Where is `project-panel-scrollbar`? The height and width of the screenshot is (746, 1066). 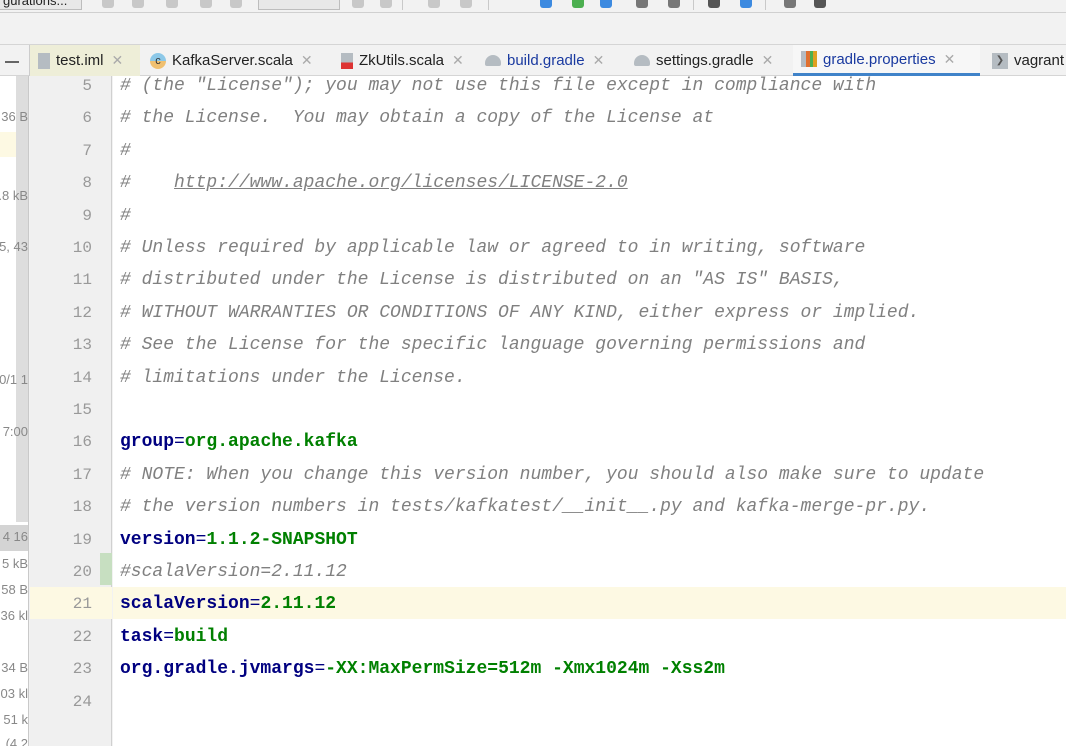
project-panel-scrollbar is located at coordinates (22, 299).